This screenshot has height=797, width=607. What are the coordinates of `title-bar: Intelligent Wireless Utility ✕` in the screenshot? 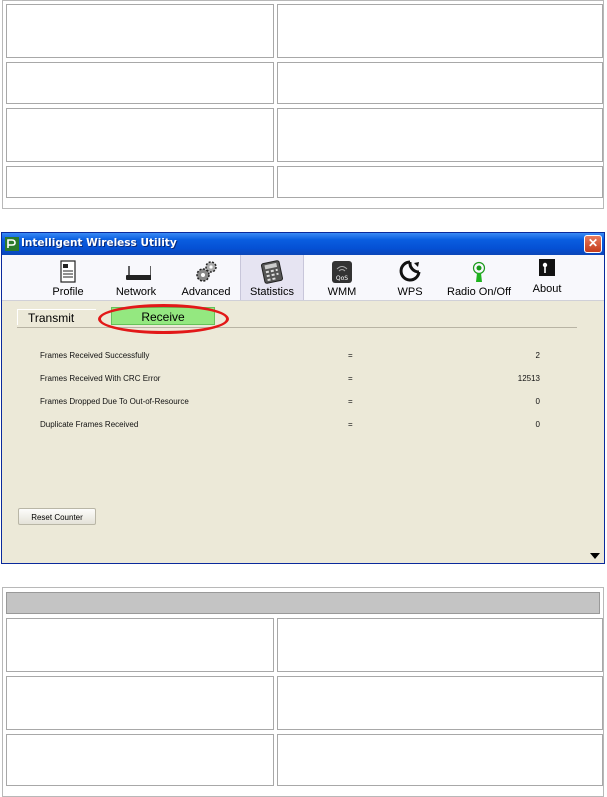 It's located at (303, 244).